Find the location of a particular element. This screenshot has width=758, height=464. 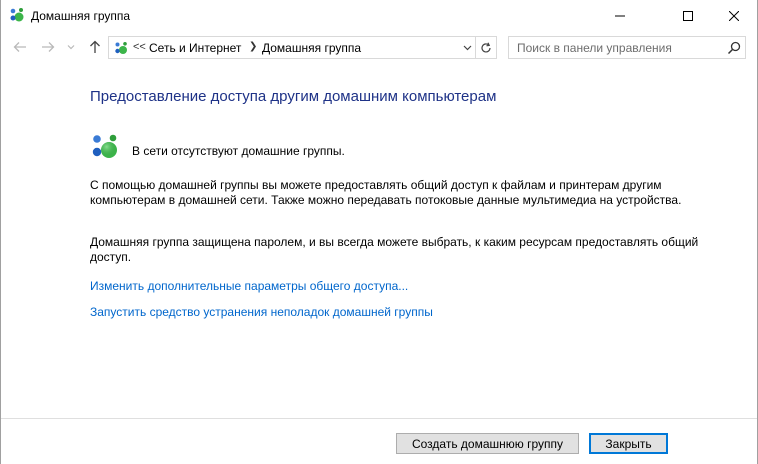

footer-divider is located at coordinates (379, 418).